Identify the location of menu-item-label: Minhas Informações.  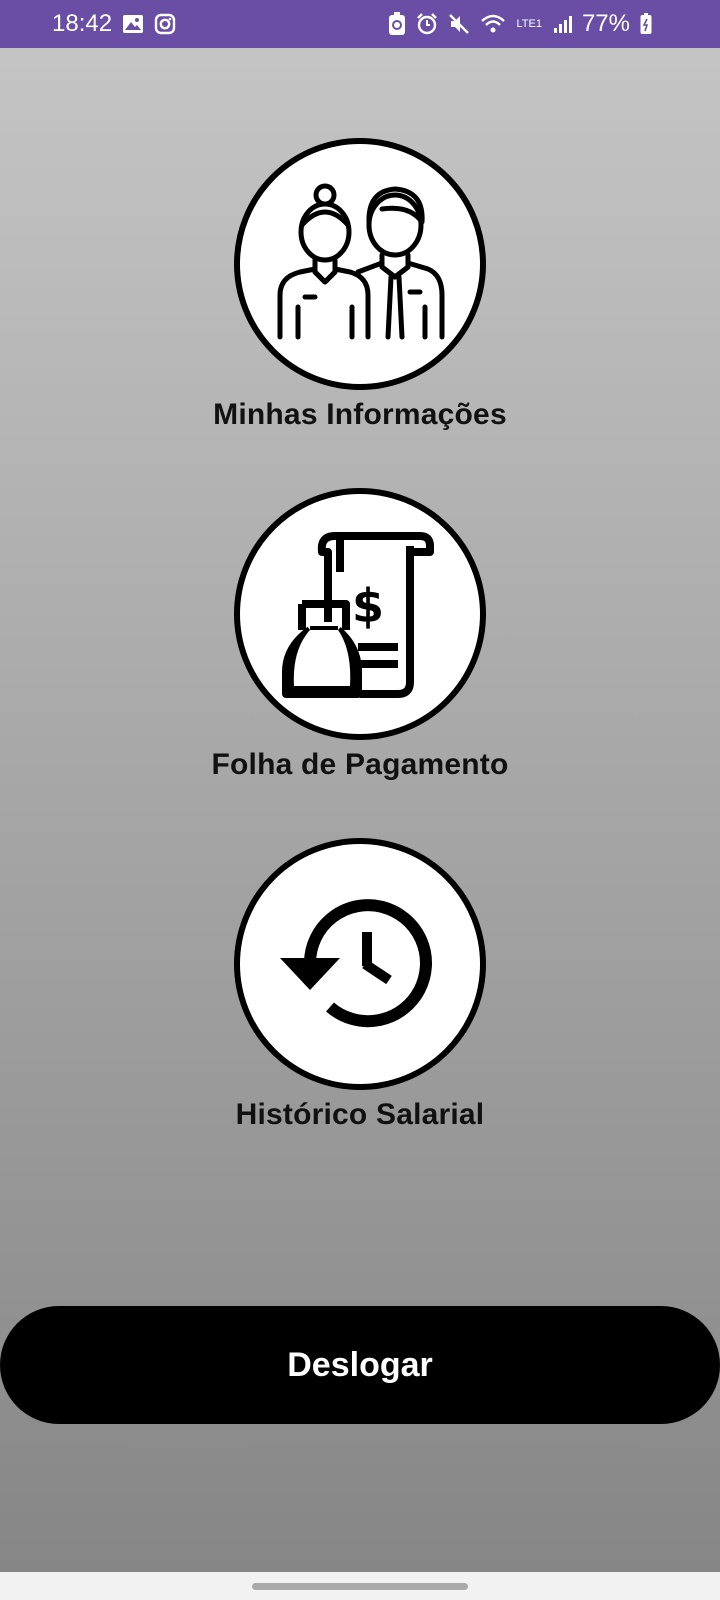
(360, 414).